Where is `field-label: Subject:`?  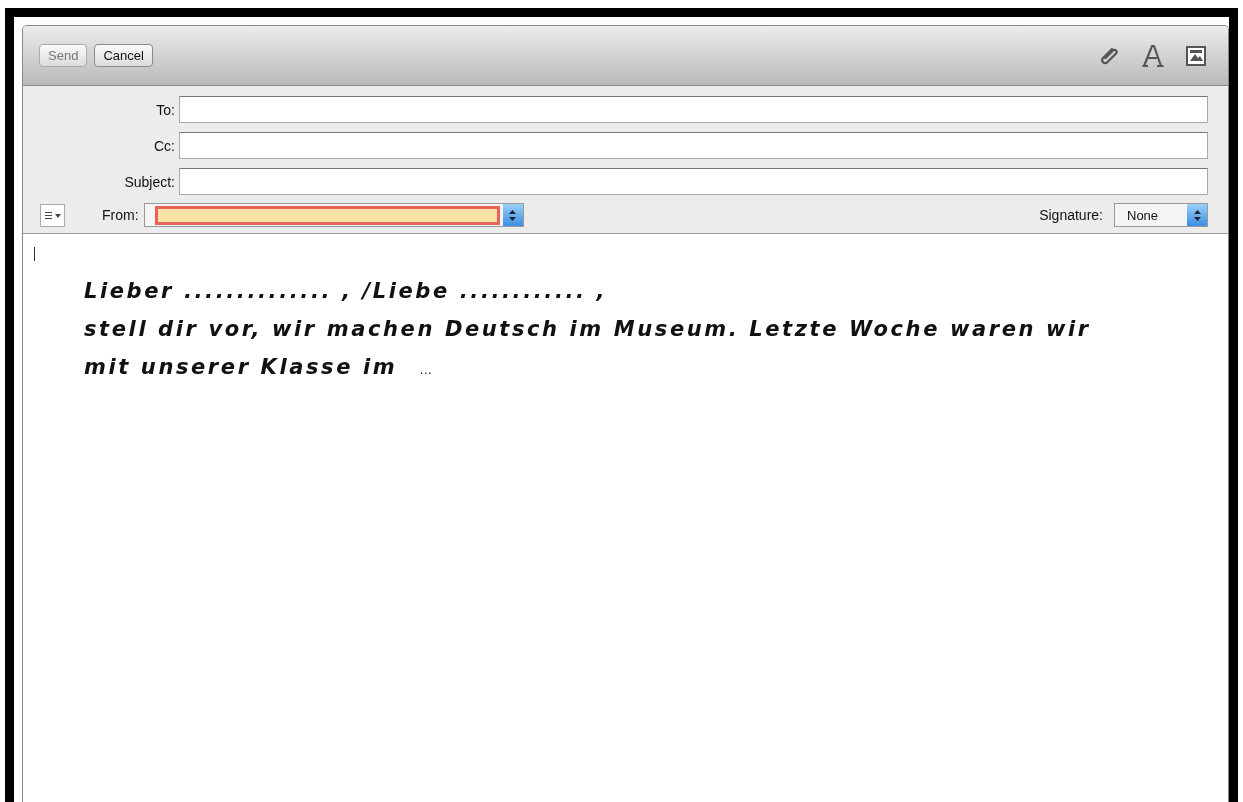
field-label: Subject: is located at coordinates (149, 181).